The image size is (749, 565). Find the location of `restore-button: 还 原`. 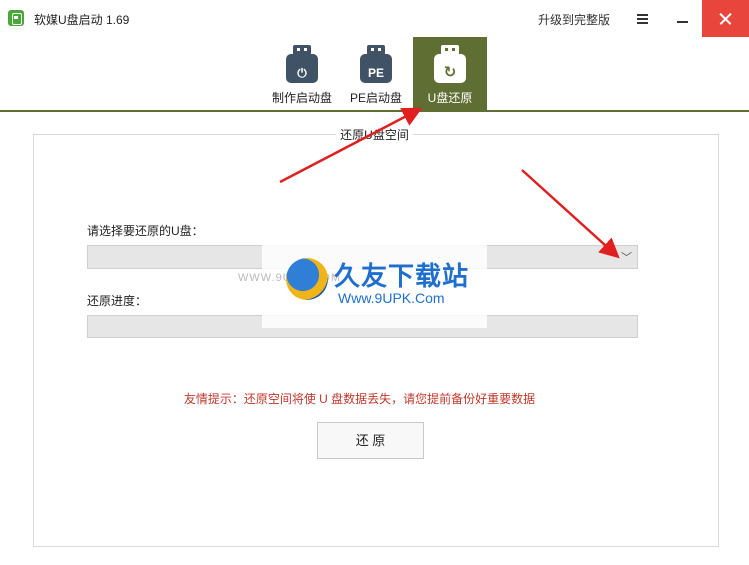

restore-button: 还 原 is located at coordinates (370, 440).